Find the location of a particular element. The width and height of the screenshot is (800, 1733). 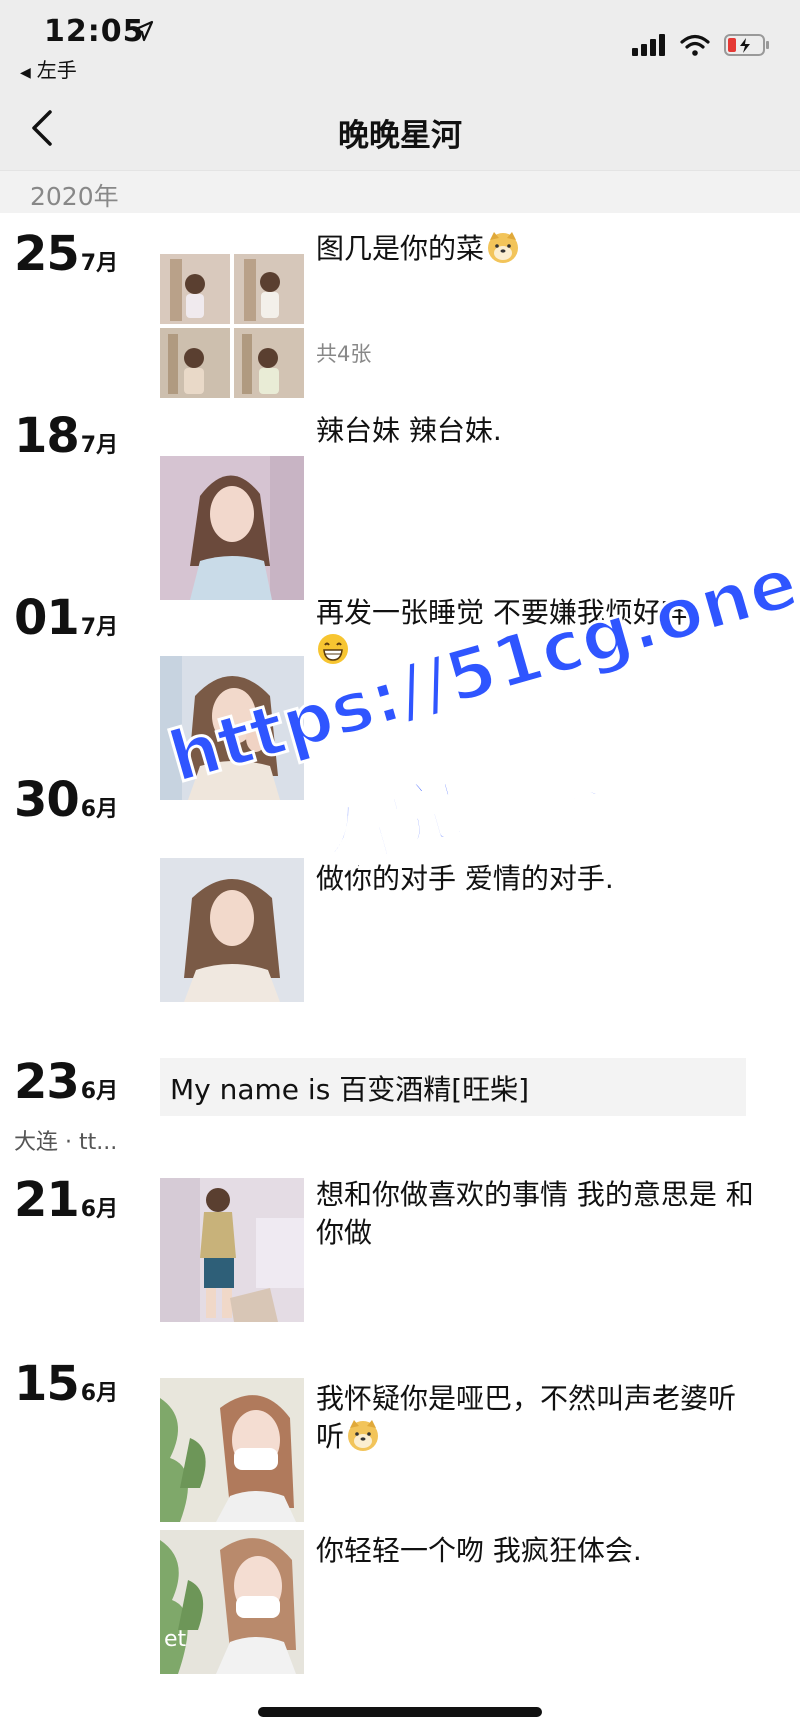

thumb-caption: et is located at coordinates (175, 1639).